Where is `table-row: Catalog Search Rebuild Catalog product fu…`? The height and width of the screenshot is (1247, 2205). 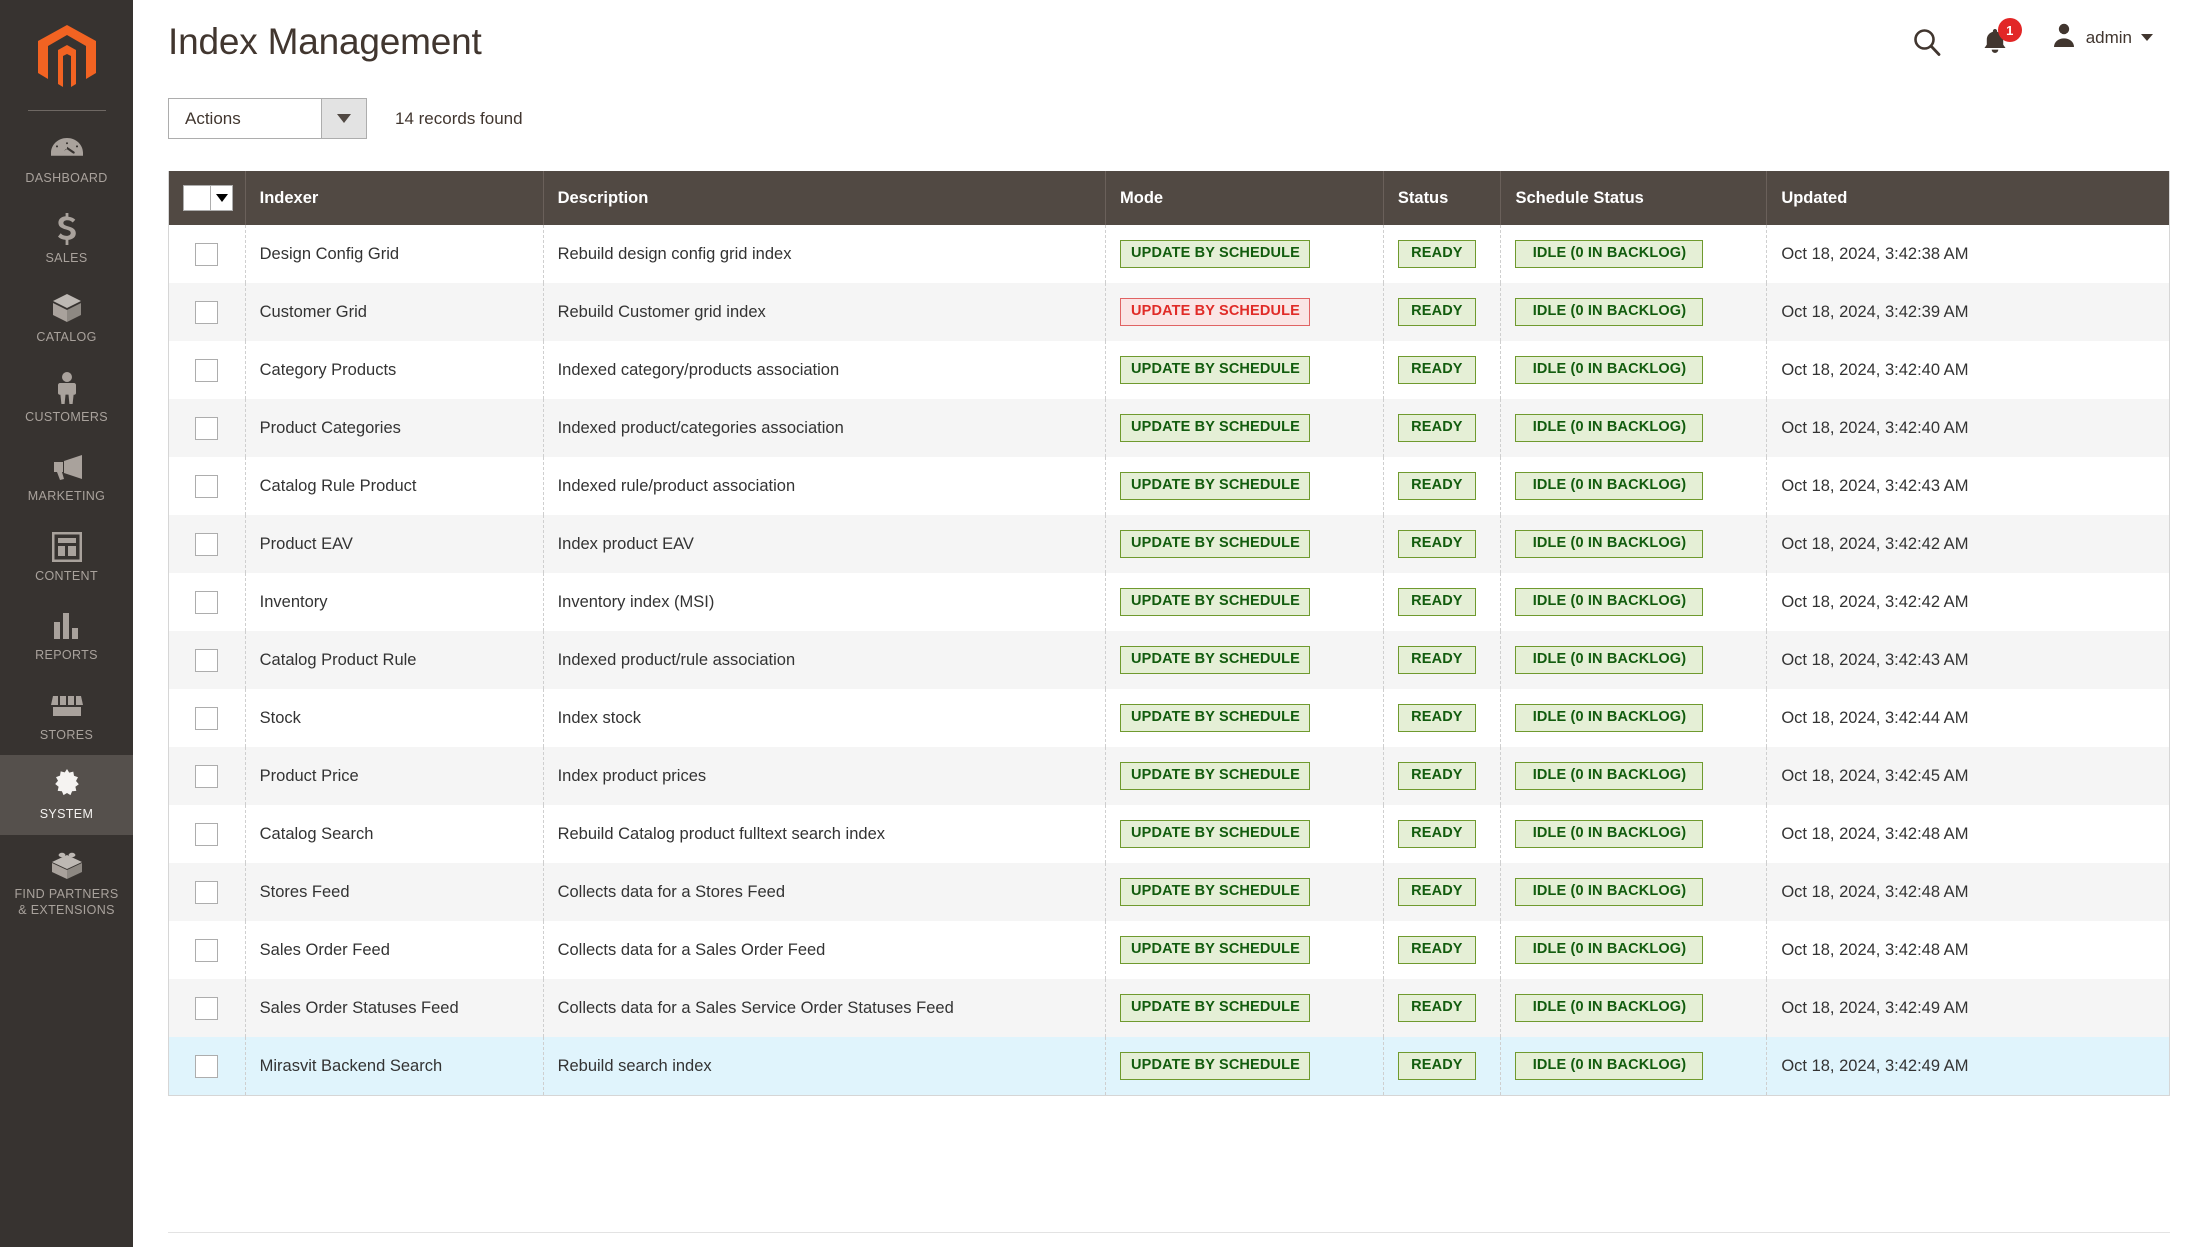
table-row: Catalog Search Rebuild Catalog product fu… is located at coordinates (1169, 834).